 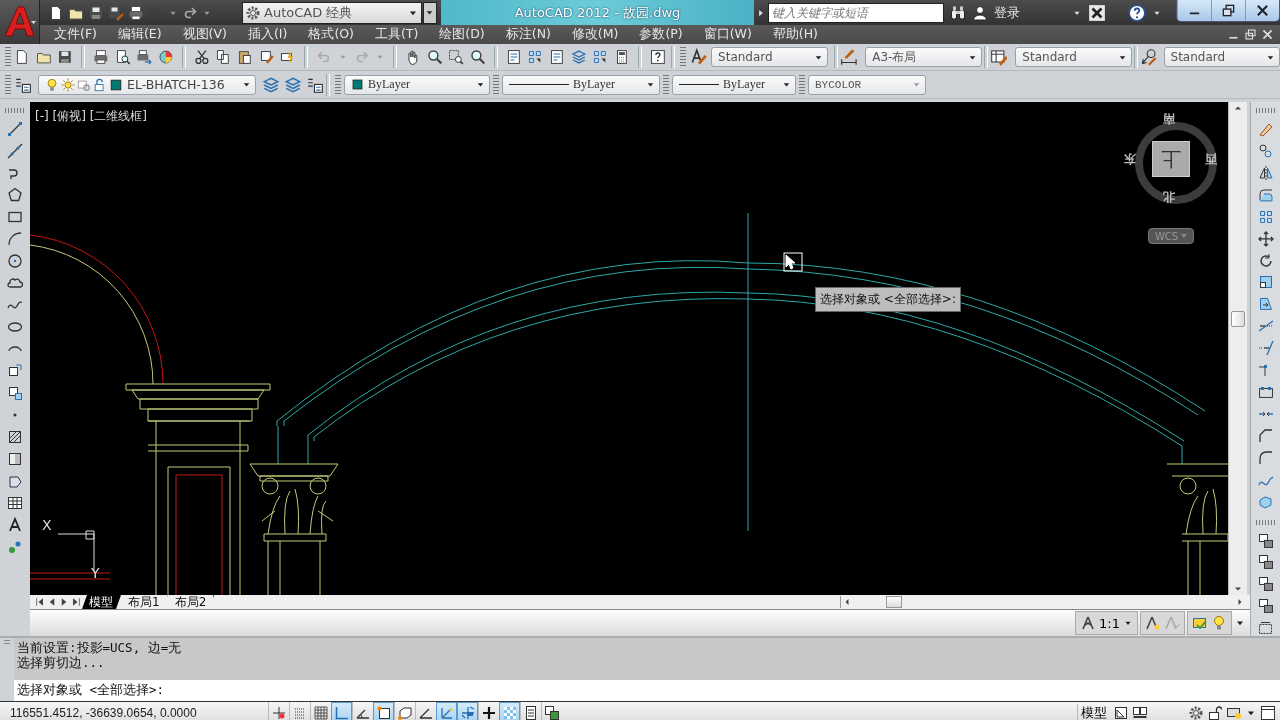 I want to click on match-properties-icon, so click(x=266, y=57).